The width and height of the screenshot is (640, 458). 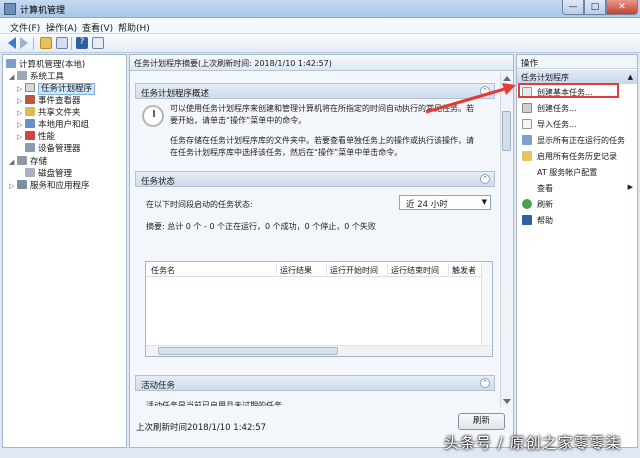 I want to click on highlight-box, so click(x=568, y=90).